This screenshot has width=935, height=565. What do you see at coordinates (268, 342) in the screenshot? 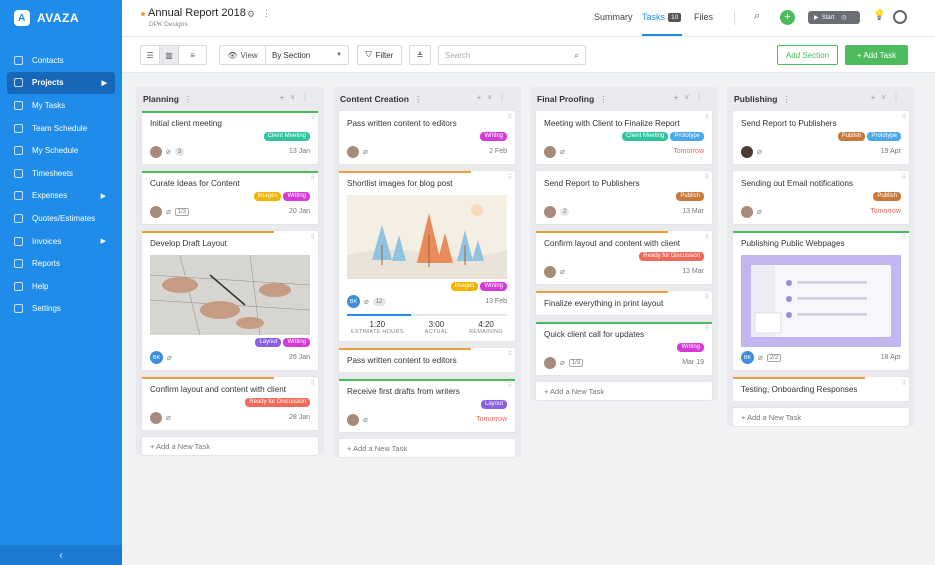
I see `tag-badge: Layout` at bounding box center [268, 342].